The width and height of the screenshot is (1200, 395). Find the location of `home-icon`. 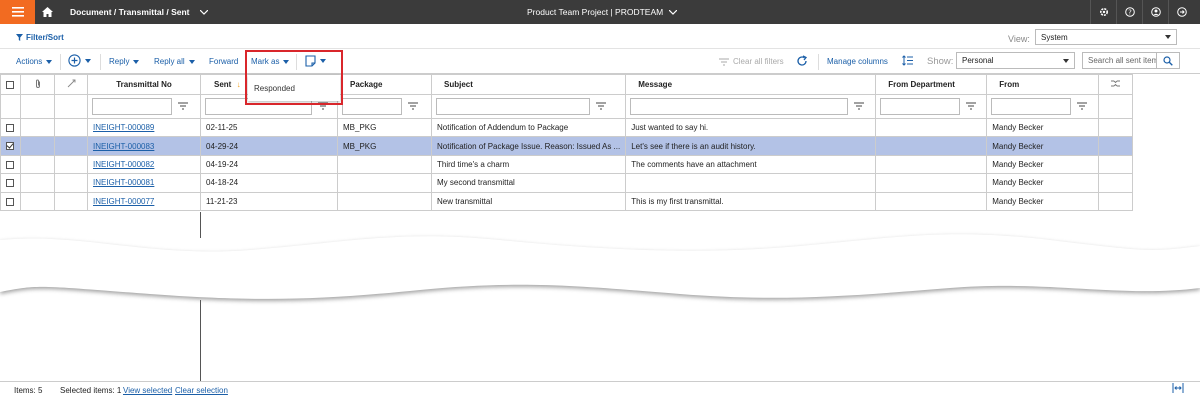

home-icon is located at coordinates (47, 12).